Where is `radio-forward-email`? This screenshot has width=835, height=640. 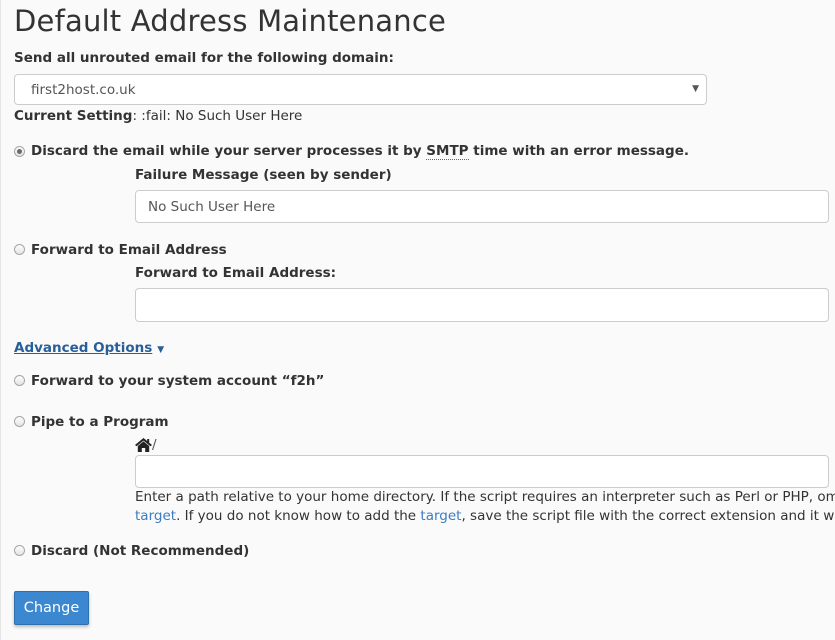 radio-forward-email is located at coordinates (19, 249).